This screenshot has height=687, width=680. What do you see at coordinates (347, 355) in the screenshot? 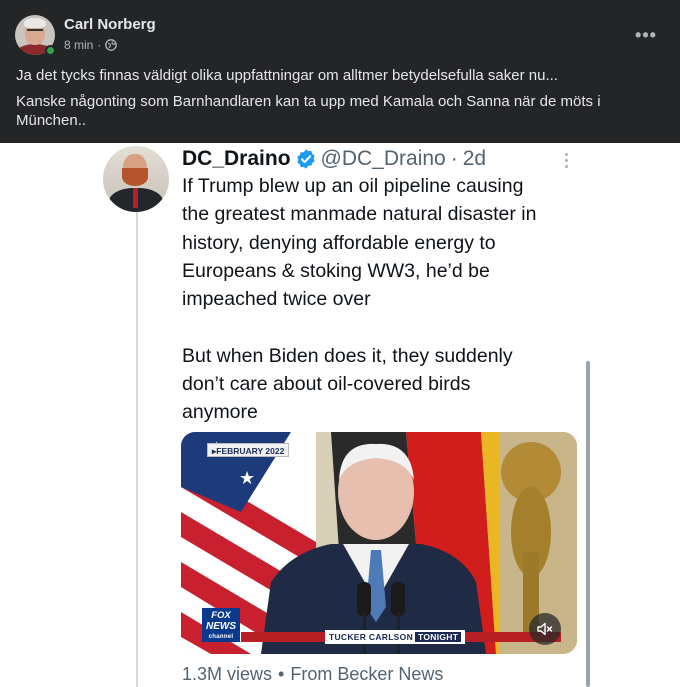
I see `tweet-line: But when Biden does it, they suddenly` at bounding box center [347, 355].